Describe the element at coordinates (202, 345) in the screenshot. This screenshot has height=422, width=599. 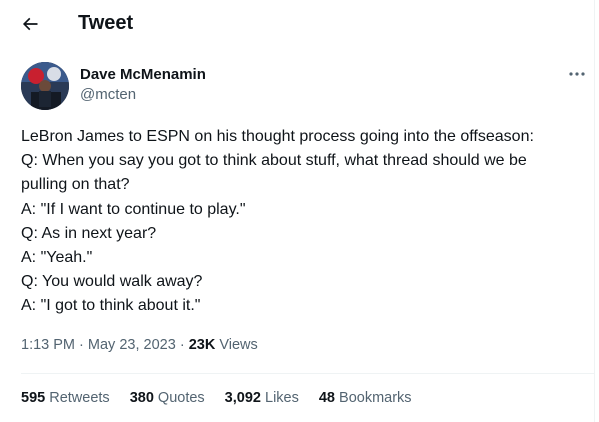
I see `views-count: 23K` at that location.